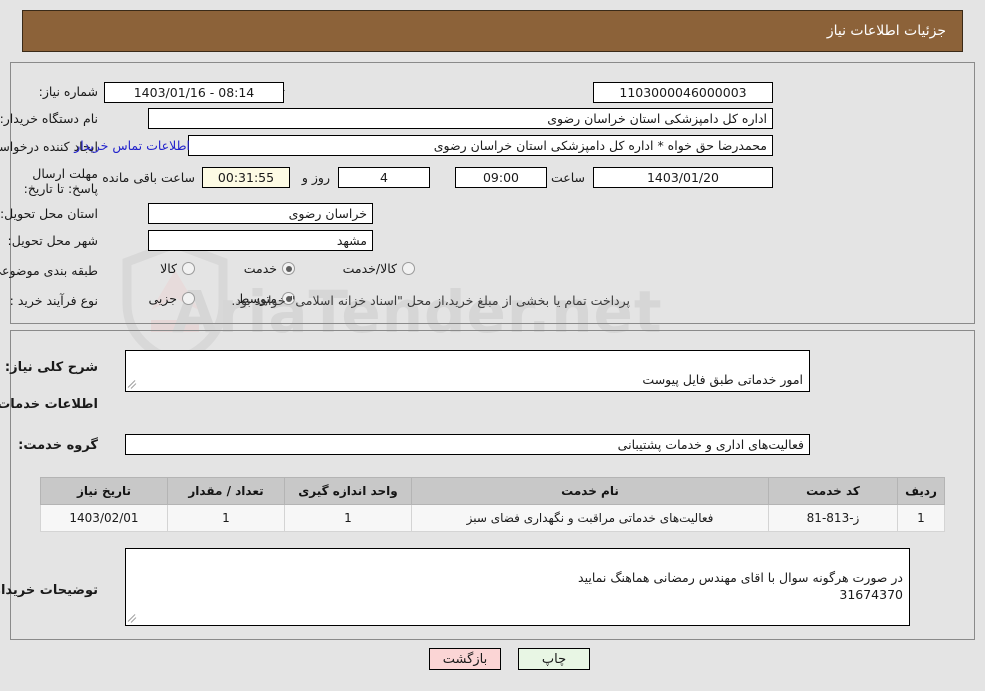  Describe the element at coordinates (148, 177) in the screenshot. I see `remaining-time-label: ساعت باقی مانده` at that location.